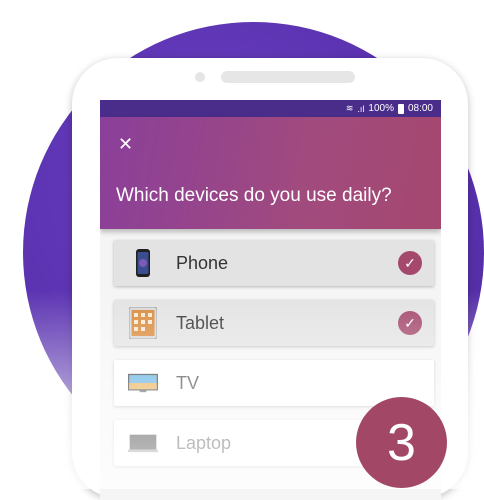 The image size is (484, 500). Describe the element at coordinates (143, 383) in the screenshot. I see `tv-icon` at that location.